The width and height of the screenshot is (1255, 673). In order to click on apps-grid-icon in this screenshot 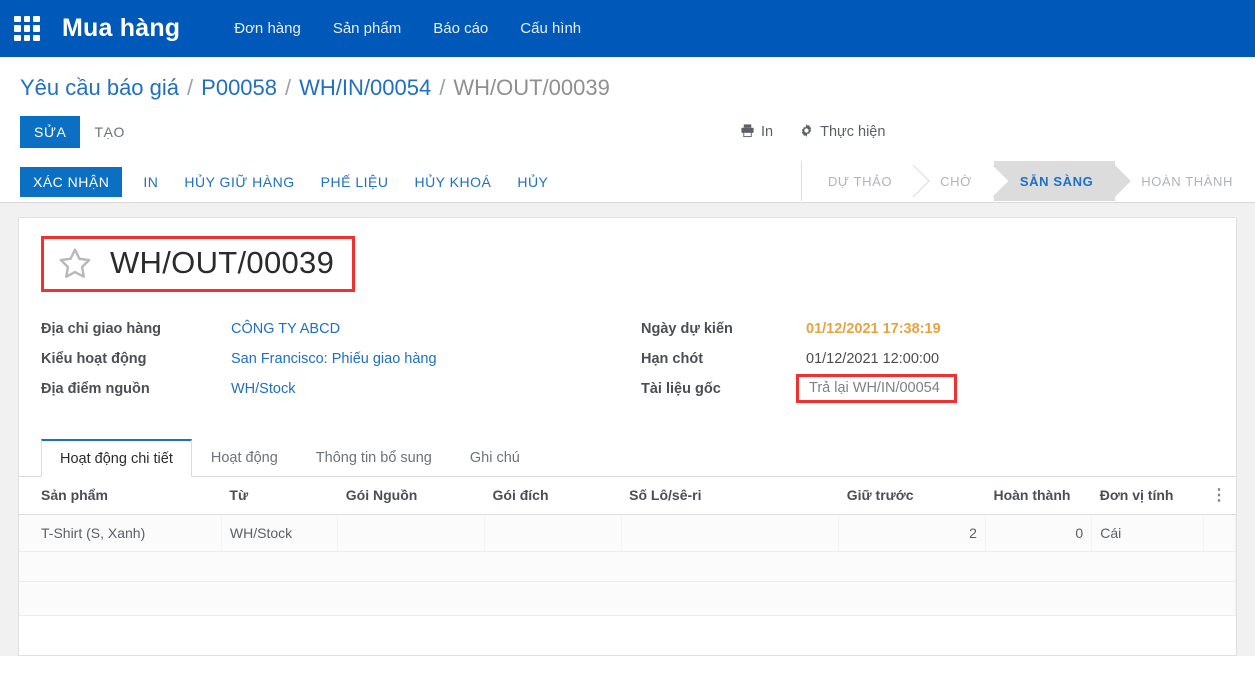, I will do `click(27, 28)`.